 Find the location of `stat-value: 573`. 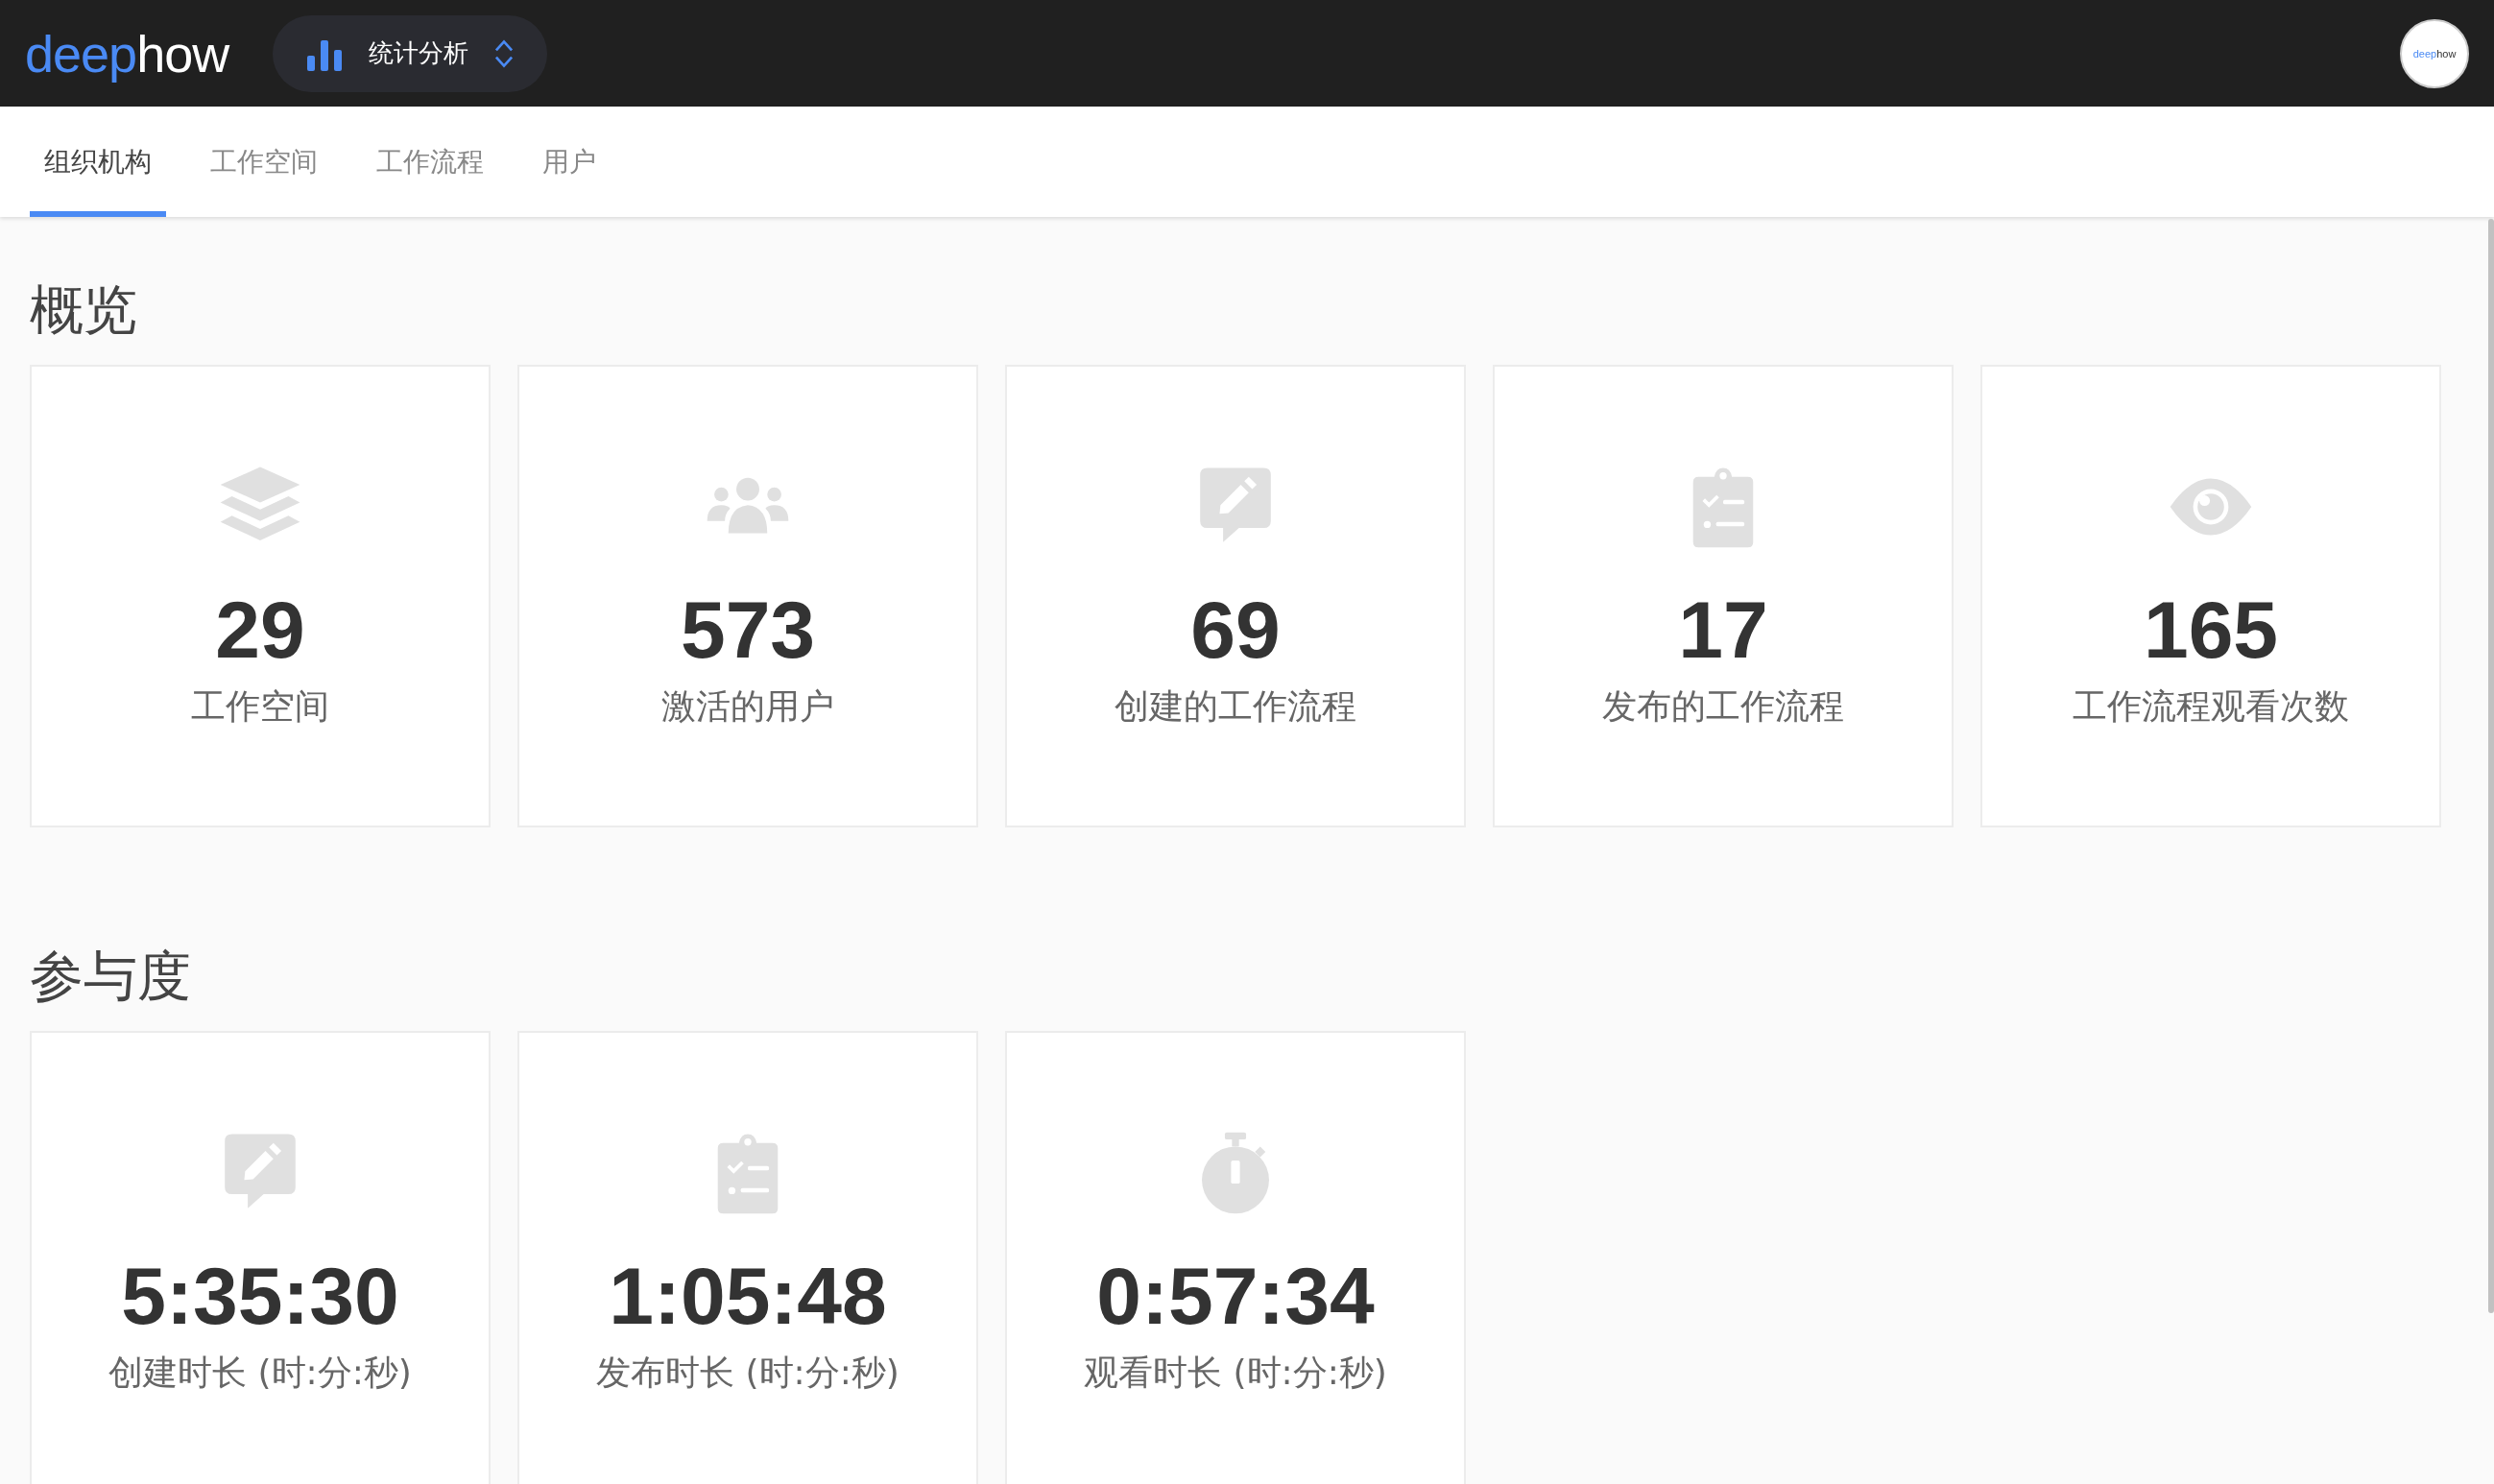

stat-value: 573 is located at coordinates (748, 630).